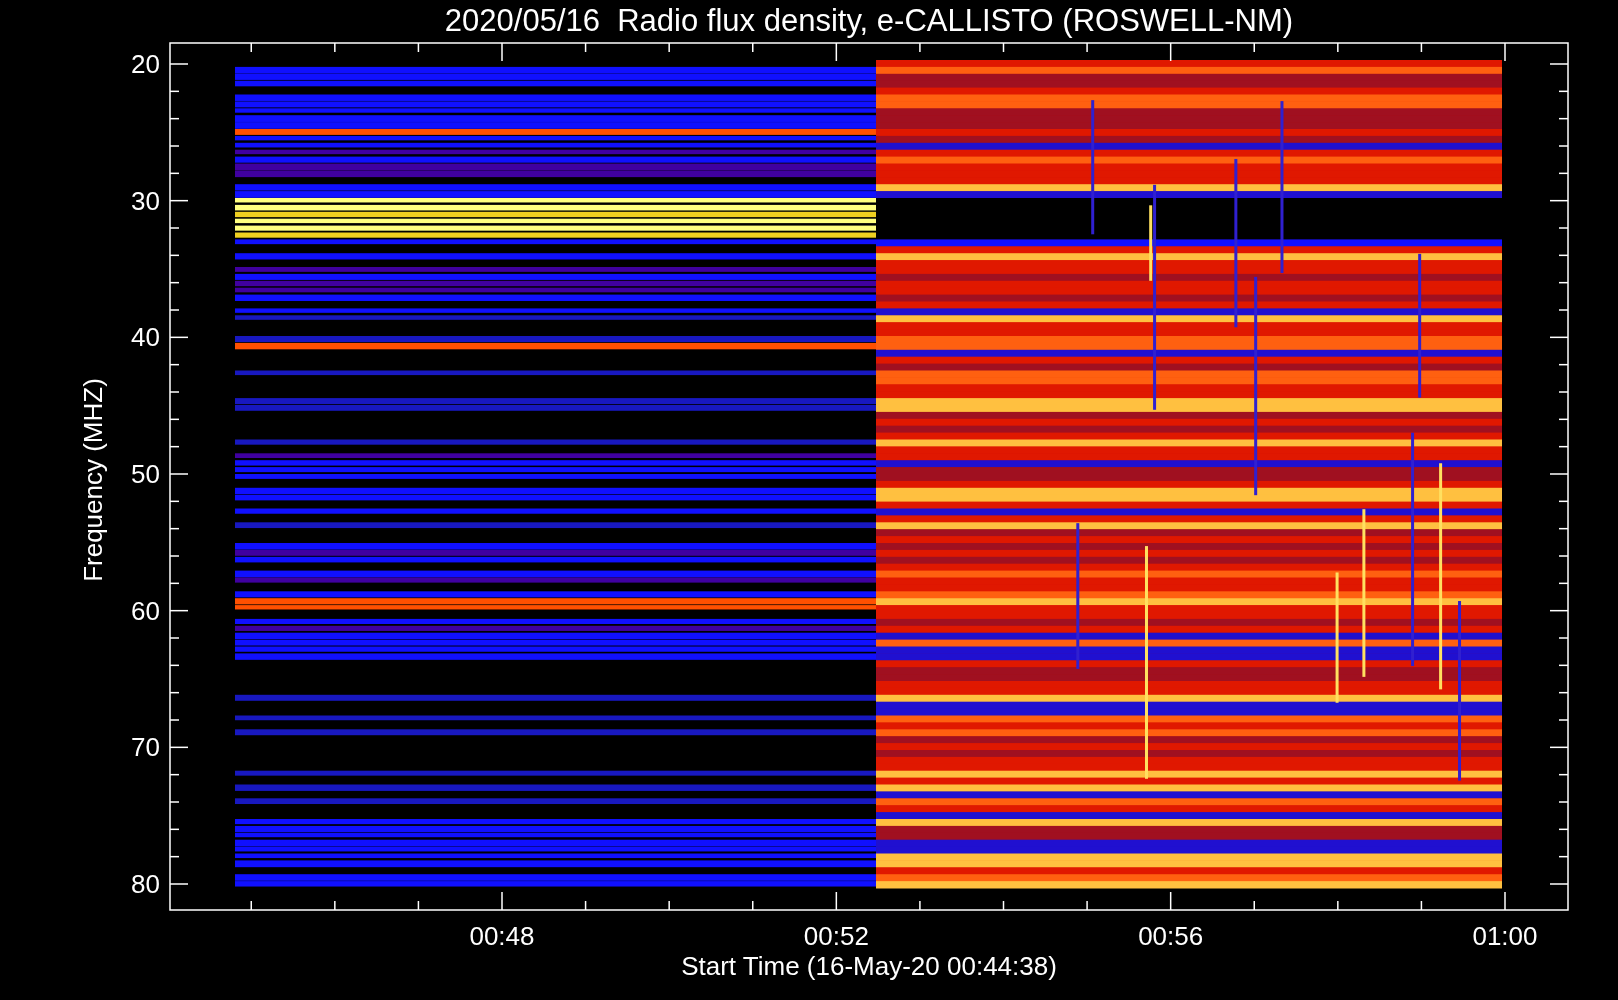  What do you see at coordinates (93, 480) in the screenshot?
I see `y-axis-label: Frequency (MHZ)` at bounding box center [93, 480].